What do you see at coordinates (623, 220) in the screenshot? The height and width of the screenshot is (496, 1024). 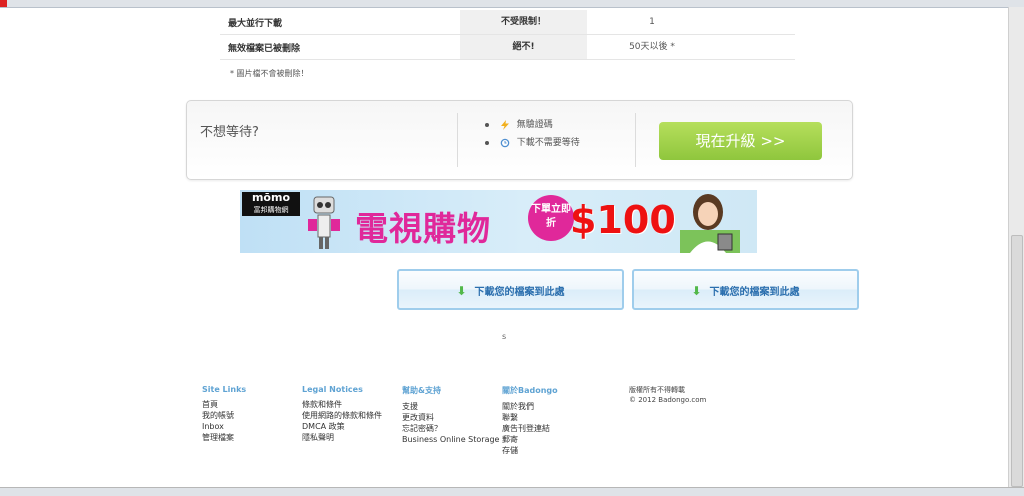 I see `discount-price: $100` at bounding box center [623, 220].